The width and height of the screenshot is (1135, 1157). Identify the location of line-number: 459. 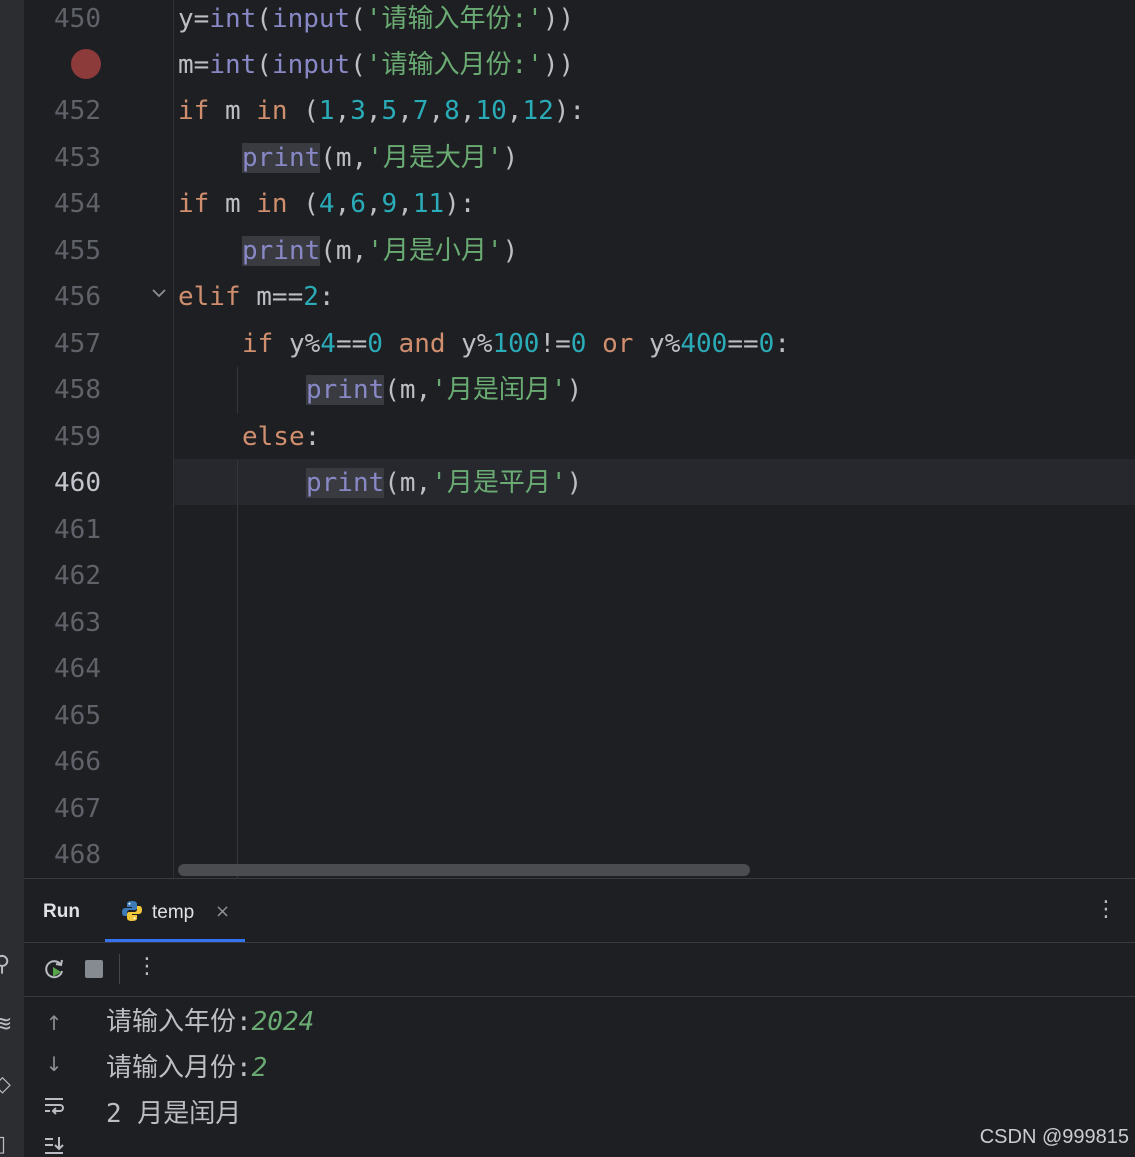
(77, 437).